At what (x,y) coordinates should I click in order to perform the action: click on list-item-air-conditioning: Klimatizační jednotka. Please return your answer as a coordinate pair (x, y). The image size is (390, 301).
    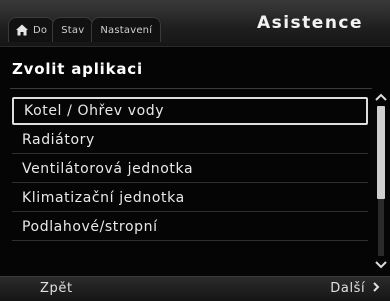
    Looking at the image, I should click on (190, 198).